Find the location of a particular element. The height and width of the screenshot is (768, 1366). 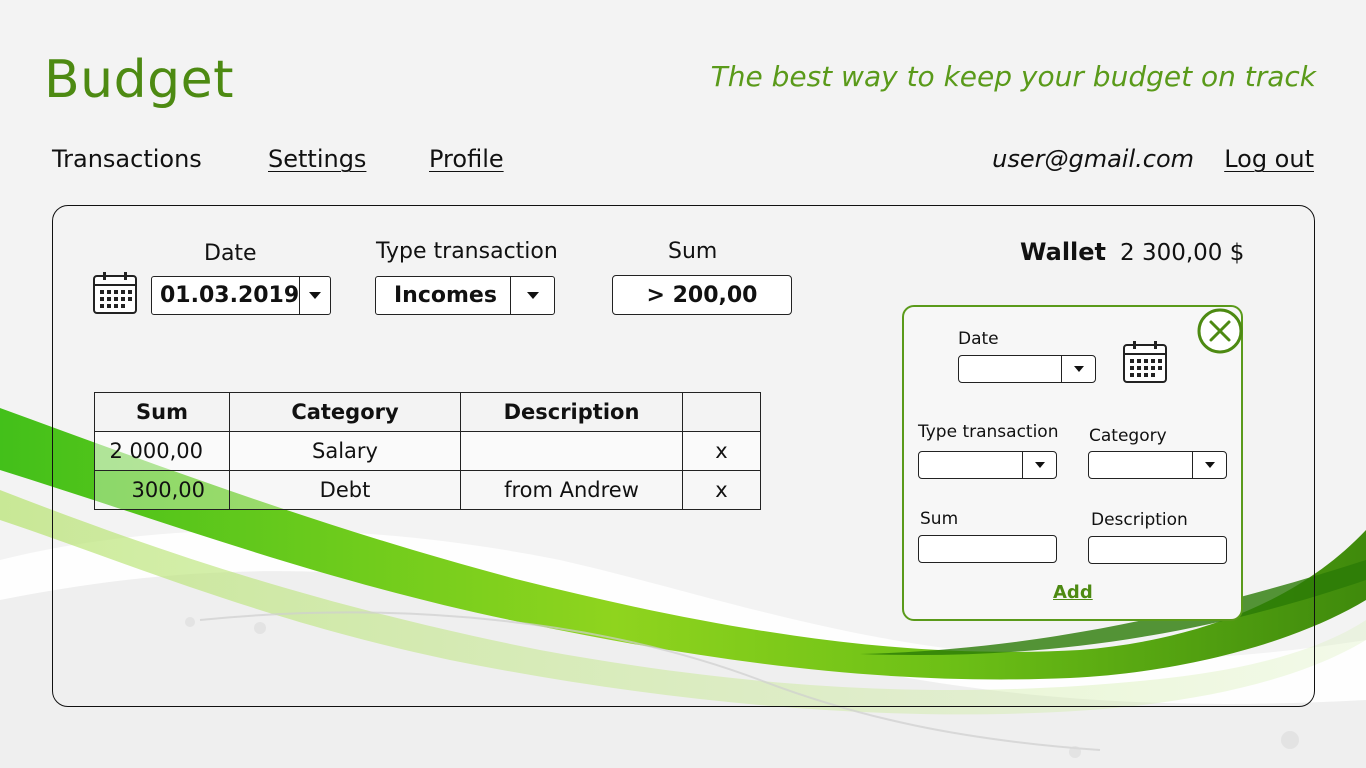

sum-filter-value: > 200,00 is located at coordinates (702, 295).